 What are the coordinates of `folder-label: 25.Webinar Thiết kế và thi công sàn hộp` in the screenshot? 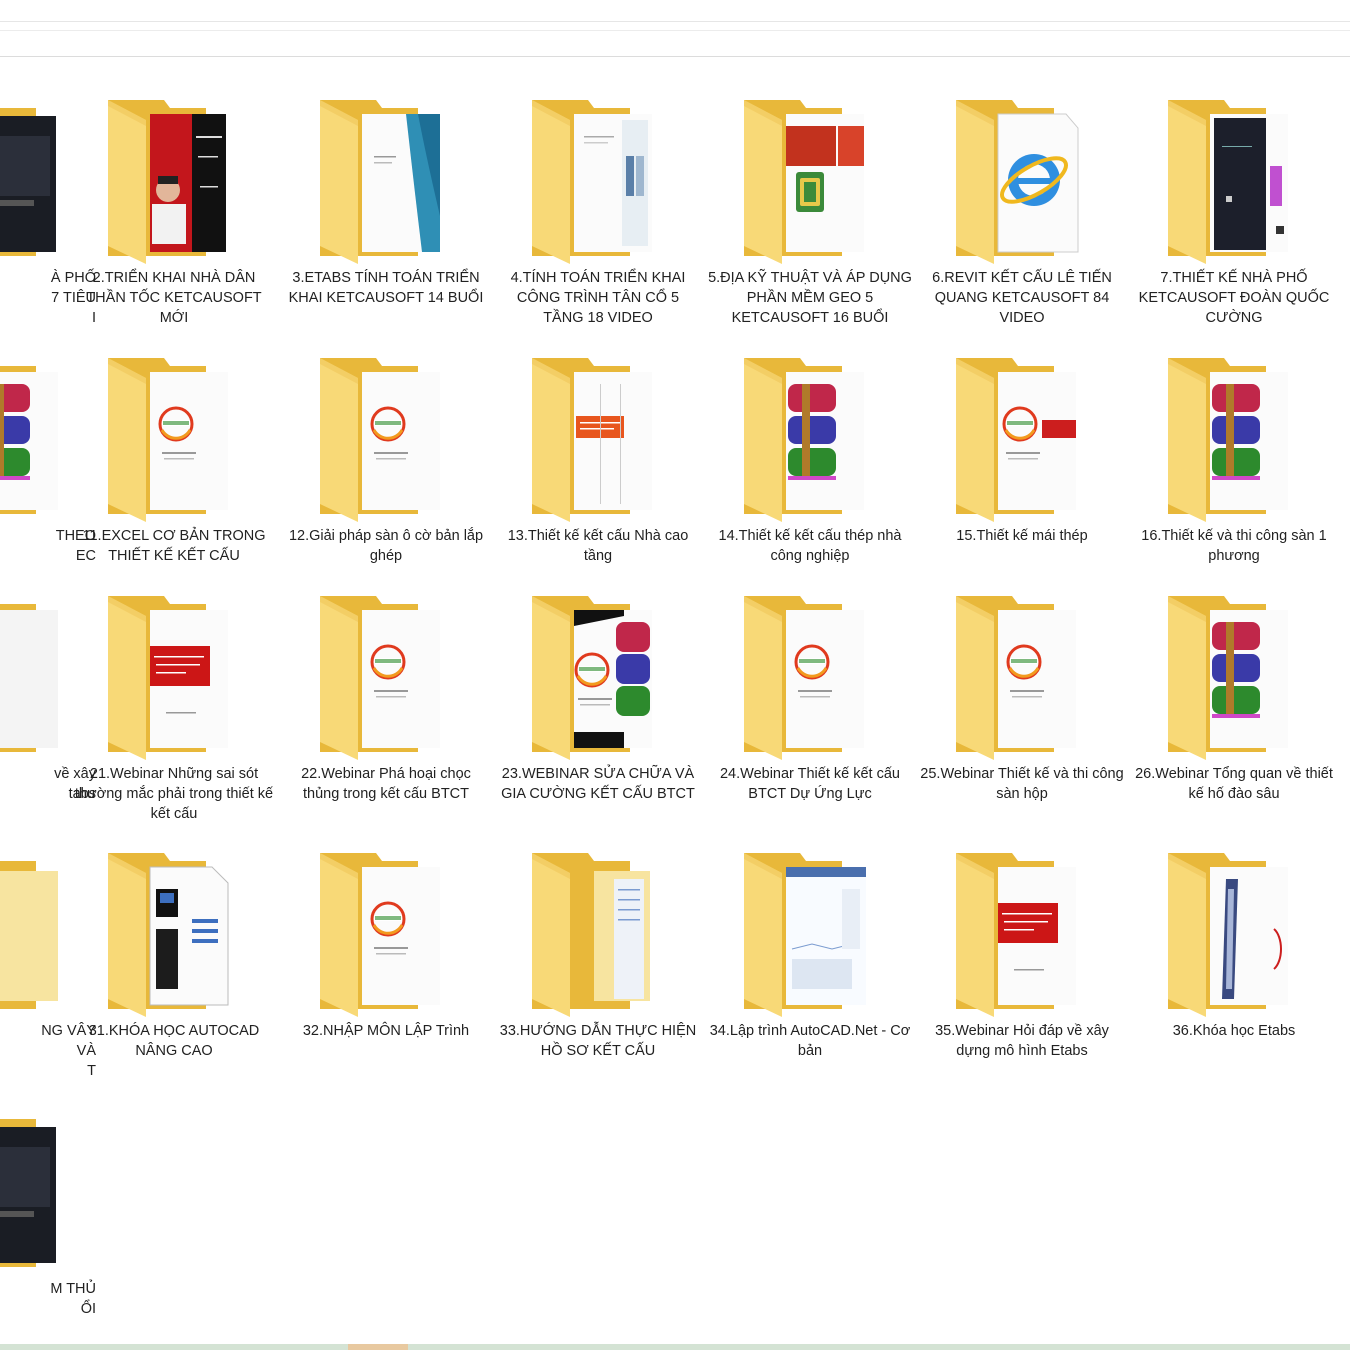 It's located at (1022, 784).